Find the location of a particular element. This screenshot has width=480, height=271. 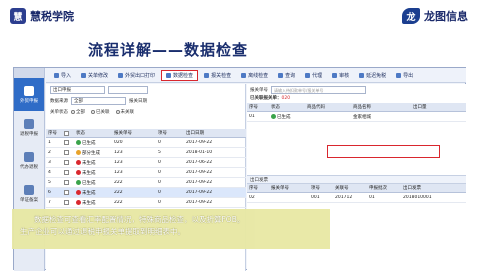

declaration-check-button: 报关检查 is located at coordinates (217, 75).